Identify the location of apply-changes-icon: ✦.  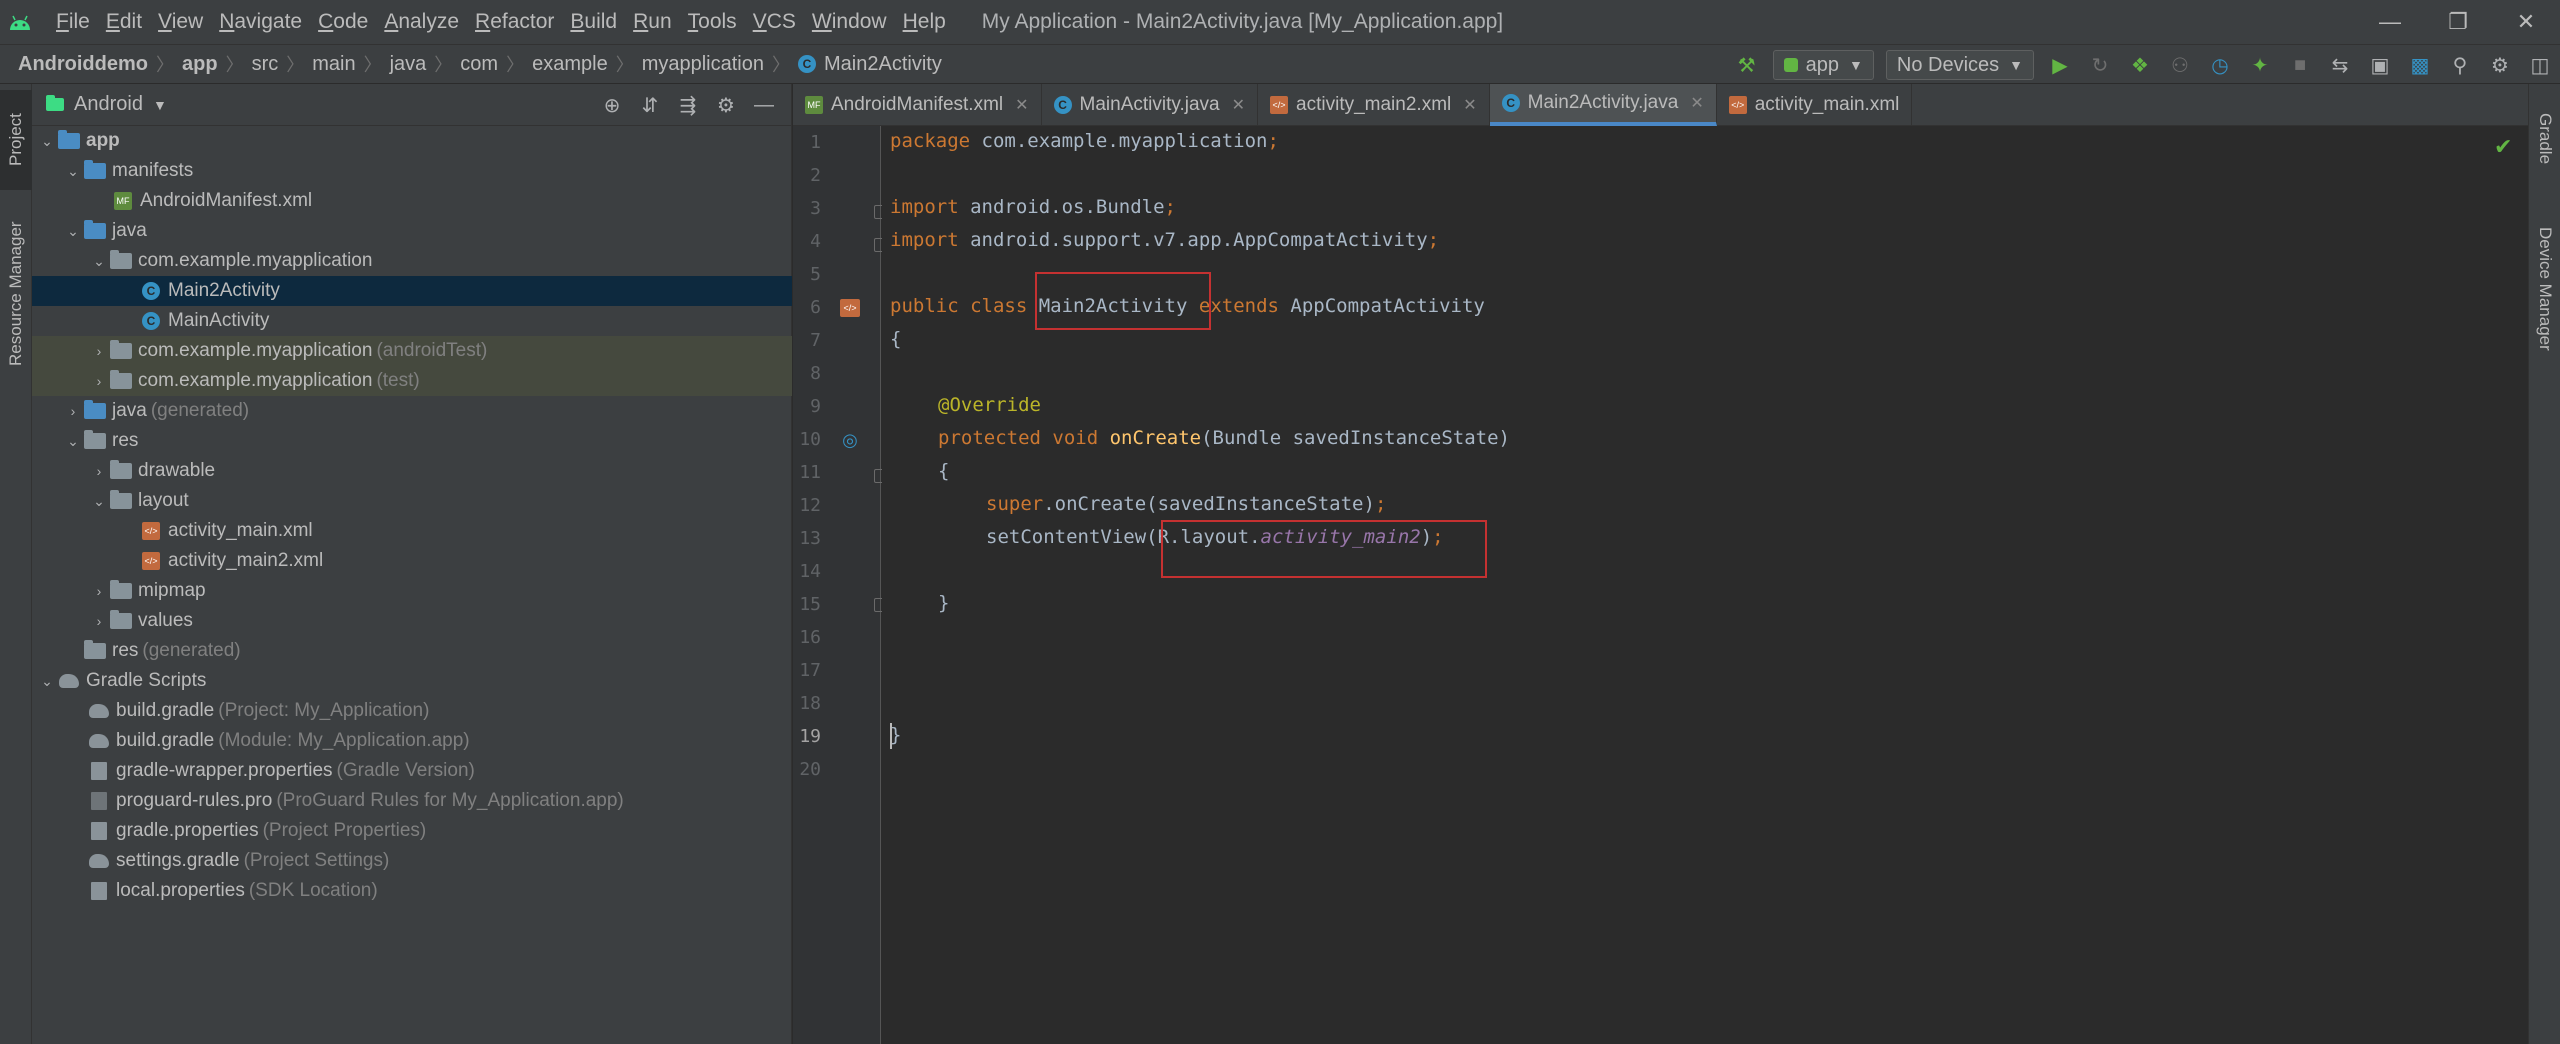
(2260, 65).